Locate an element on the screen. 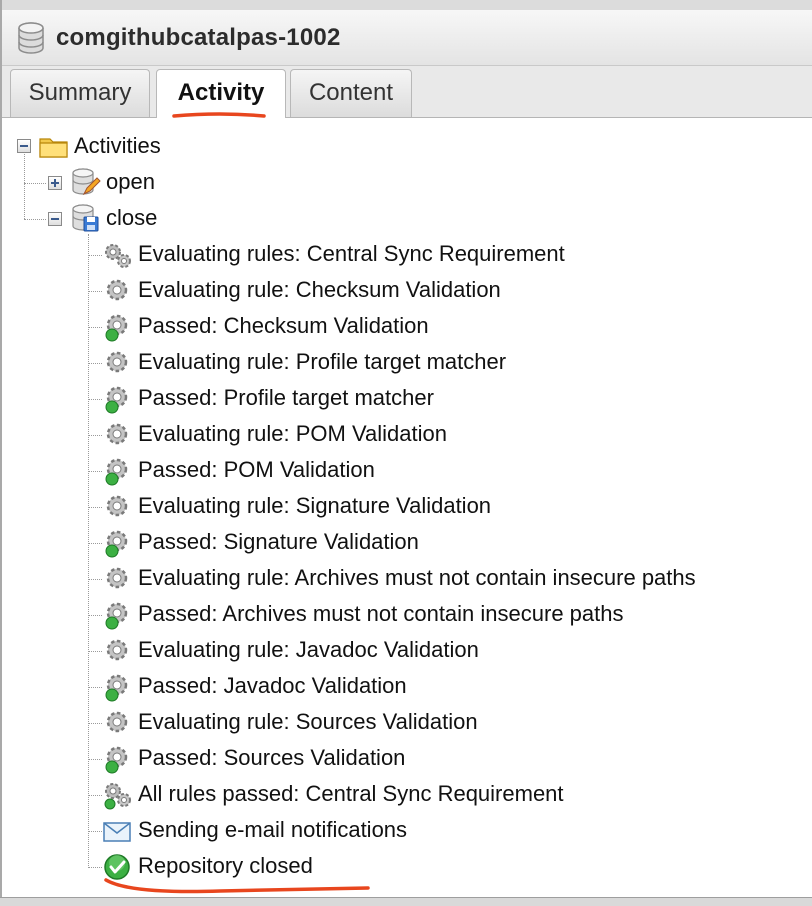 This screenshot has height=906, width=812. activity-event-label: Evaluating rule: Sources Validation is located at coordinates (308, 722).